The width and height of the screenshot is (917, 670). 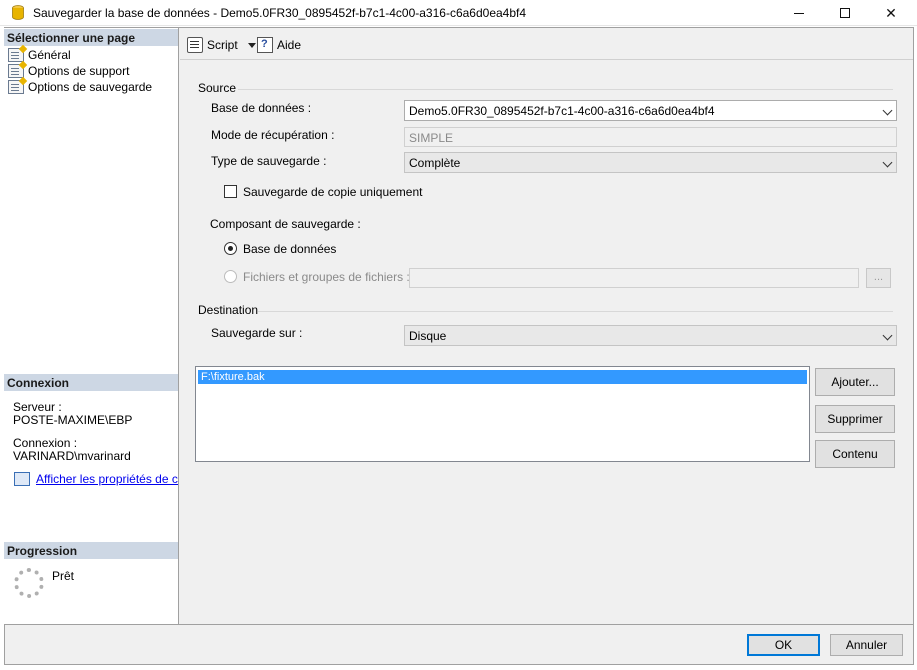 What do you see at coordinates (230, 191) in the screenshot?
I see `copy-only-checkbox` at bounding box center [230, 191].